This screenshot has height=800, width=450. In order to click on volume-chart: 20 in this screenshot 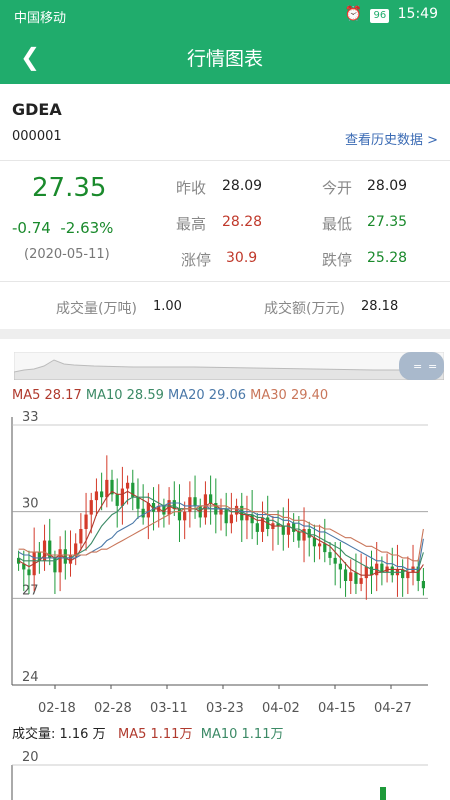, I will do `click(225, 772)`.